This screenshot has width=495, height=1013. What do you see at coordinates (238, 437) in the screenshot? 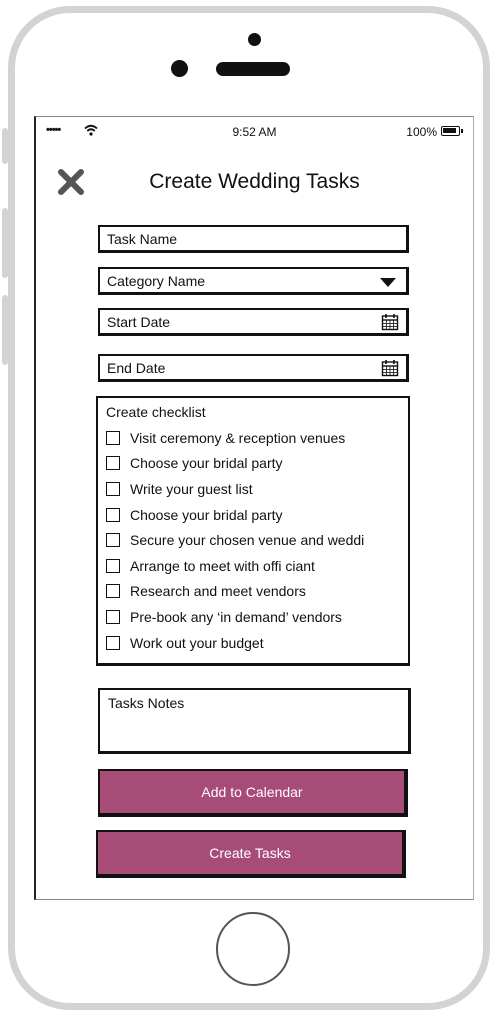
I see `checklist-item-label: Visit ceremony & reception venues` at bounding box center [238, 437].